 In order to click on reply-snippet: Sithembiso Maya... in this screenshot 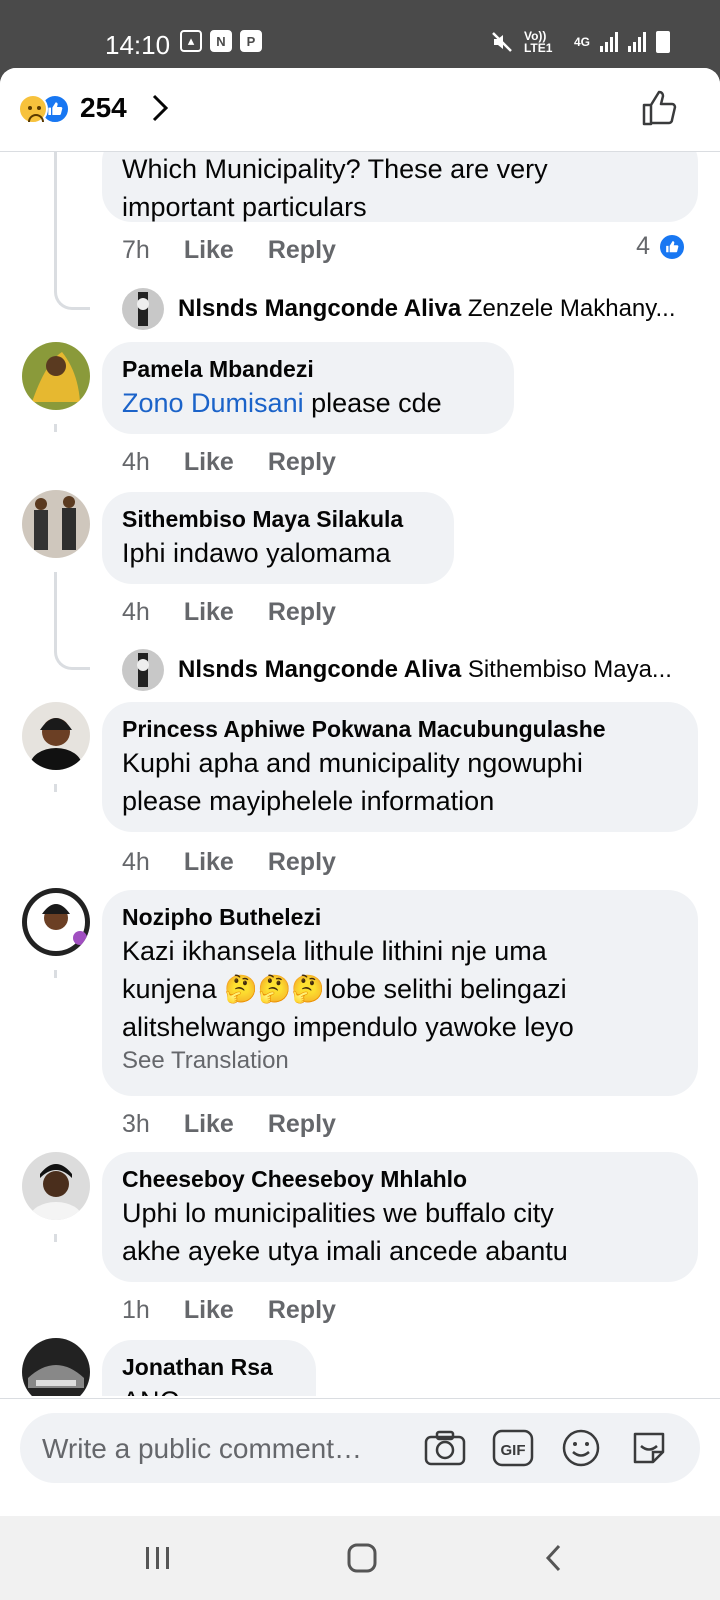, I will do `click(569, 669)`.